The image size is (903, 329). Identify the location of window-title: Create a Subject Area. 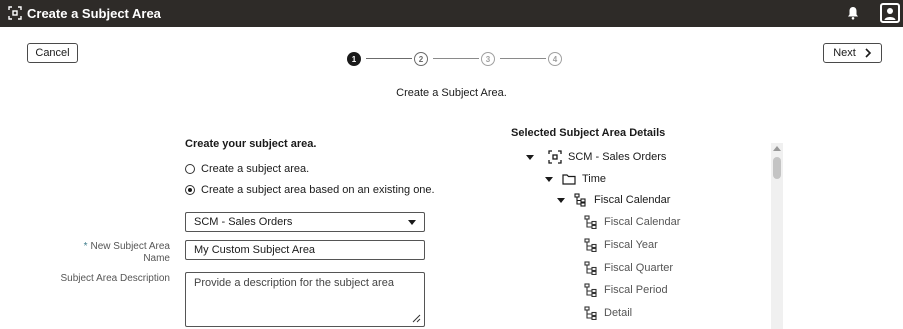
(94, 13).